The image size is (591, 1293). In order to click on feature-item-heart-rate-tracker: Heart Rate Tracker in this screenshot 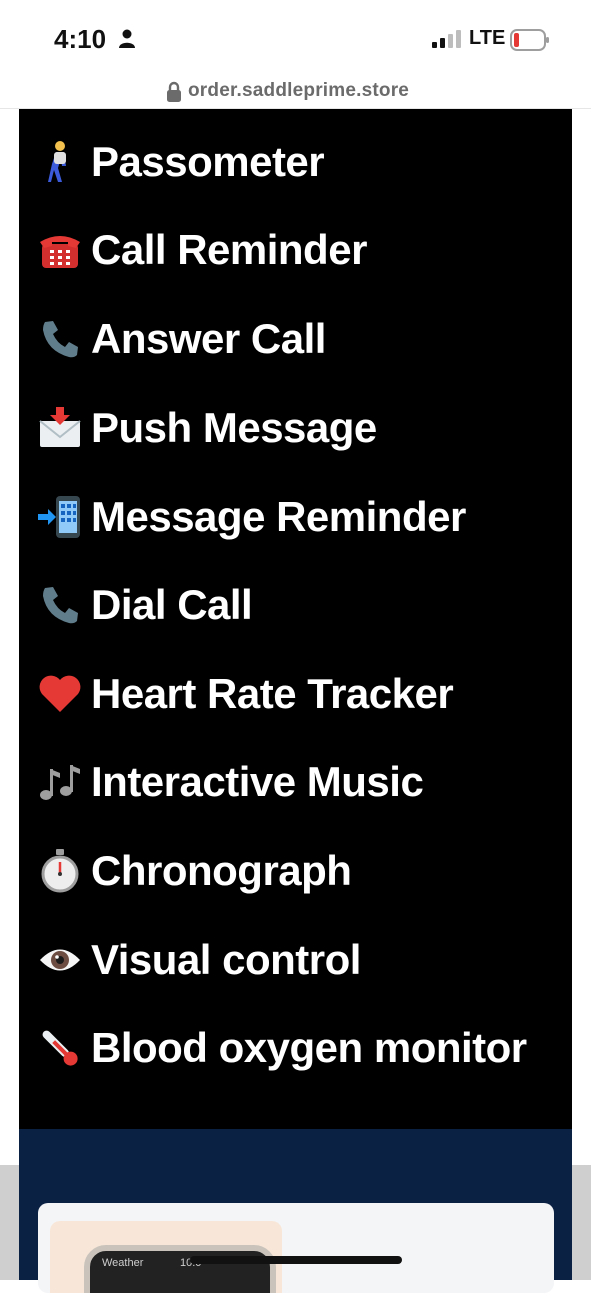, I will do `click(295, 694)`.